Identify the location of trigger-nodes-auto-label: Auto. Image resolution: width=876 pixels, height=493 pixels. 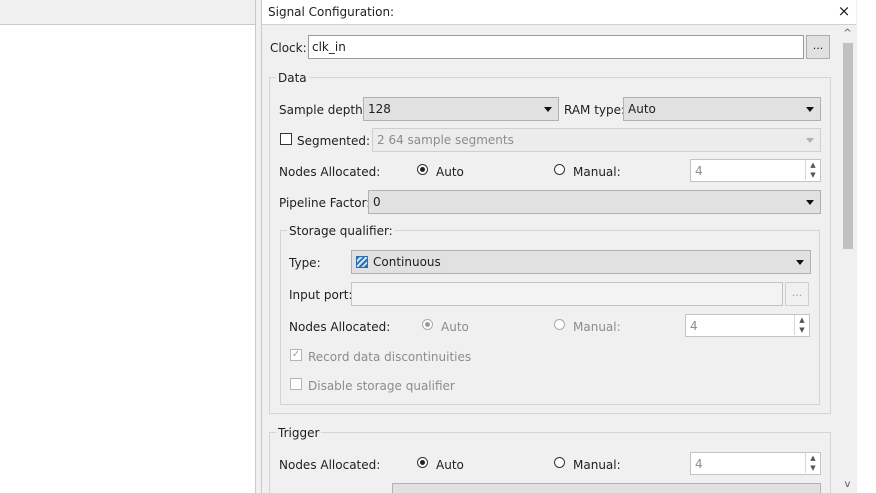
(450, 465).